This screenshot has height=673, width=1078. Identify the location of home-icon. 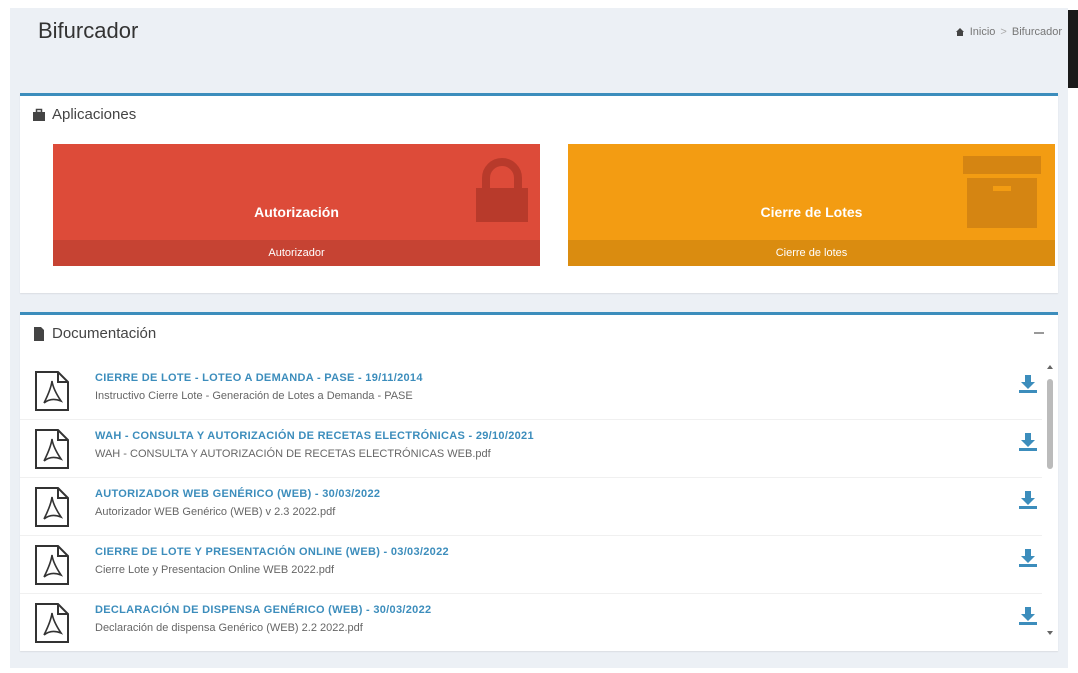
(959, 32).